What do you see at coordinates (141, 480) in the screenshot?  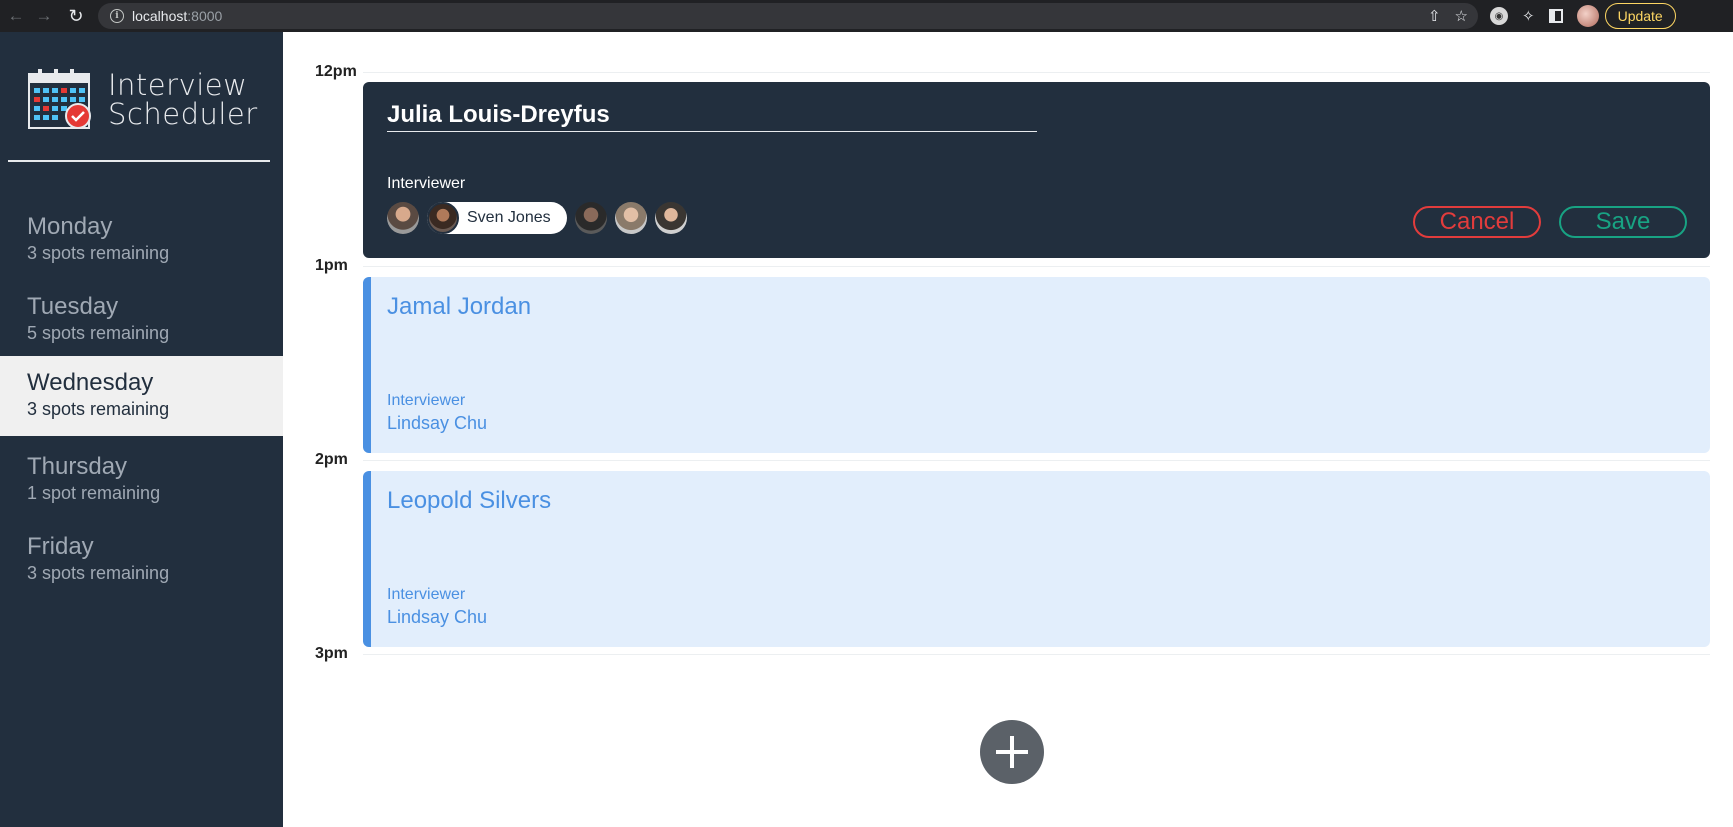 I see `day-item-thursday: Thursday 1 spot remaining` at bounding box center [141, 480].